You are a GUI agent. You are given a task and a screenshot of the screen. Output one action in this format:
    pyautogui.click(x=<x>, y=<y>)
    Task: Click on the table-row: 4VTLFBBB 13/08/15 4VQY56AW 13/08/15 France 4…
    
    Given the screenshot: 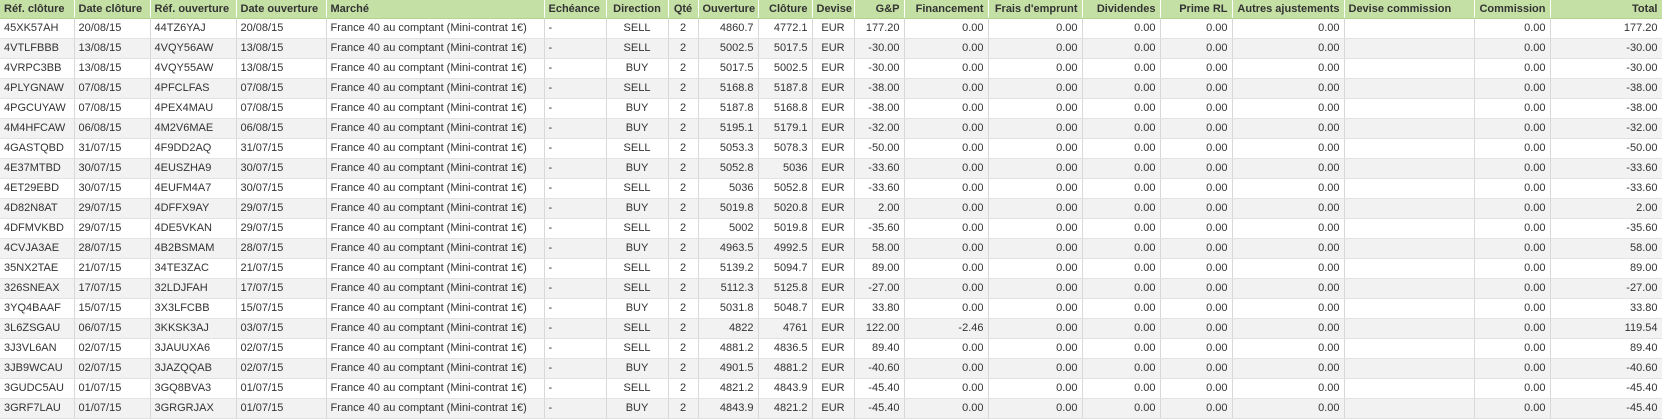 What is the action you would take?
    pyautogui.click(x=831, y=48)
    